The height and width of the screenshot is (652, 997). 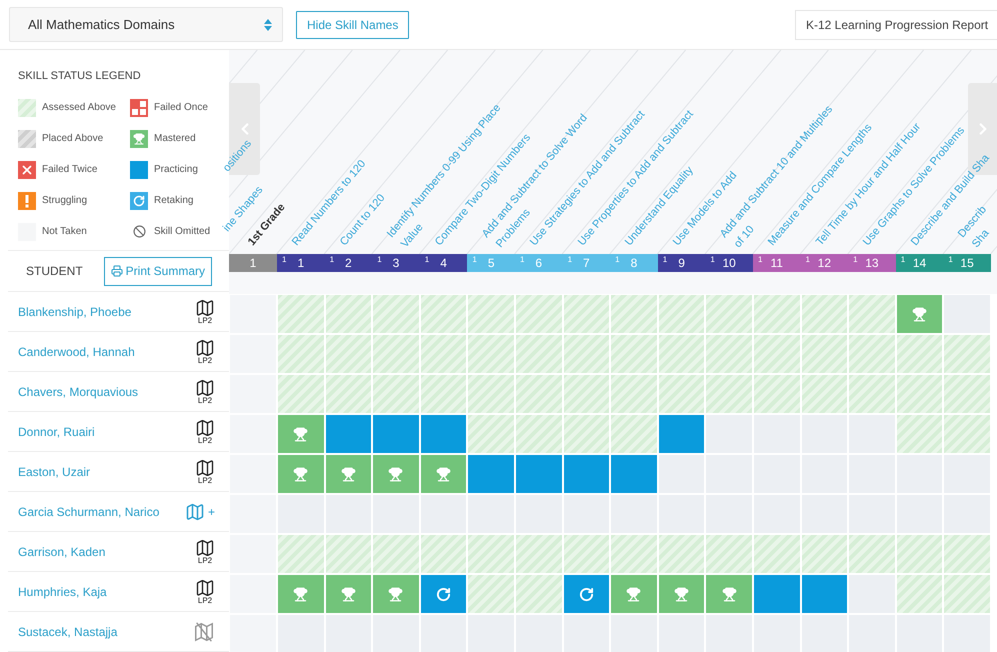 I want to click on student-column-header: STUDENT, so click(x=54, y=271).